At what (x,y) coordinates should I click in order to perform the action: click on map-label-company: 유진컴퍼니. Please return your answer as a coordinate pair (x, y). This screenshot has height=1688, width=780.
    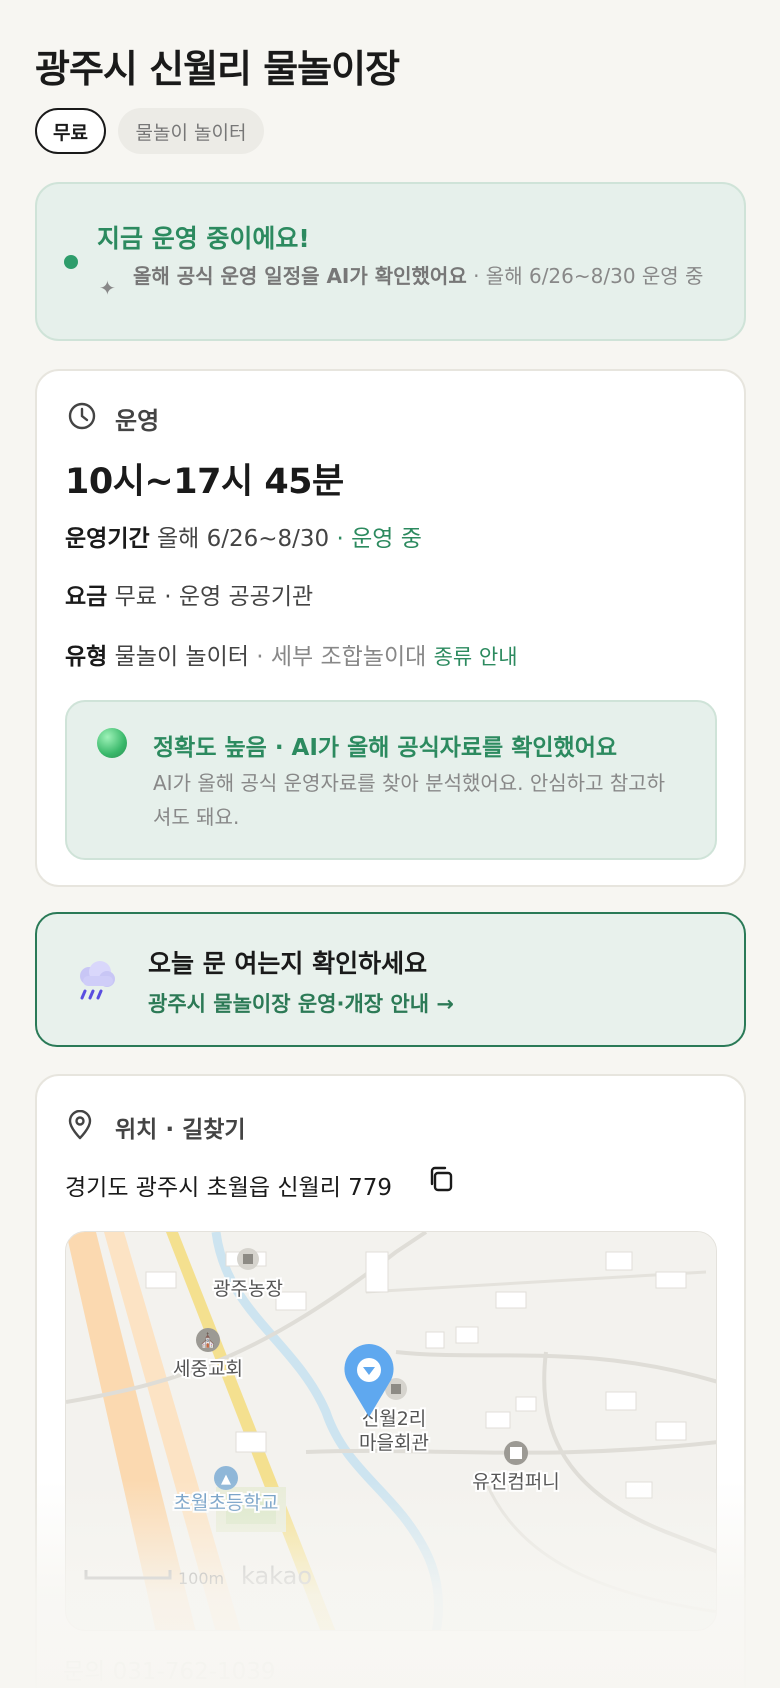
    Looking at the image, I should click on (515, 1482).